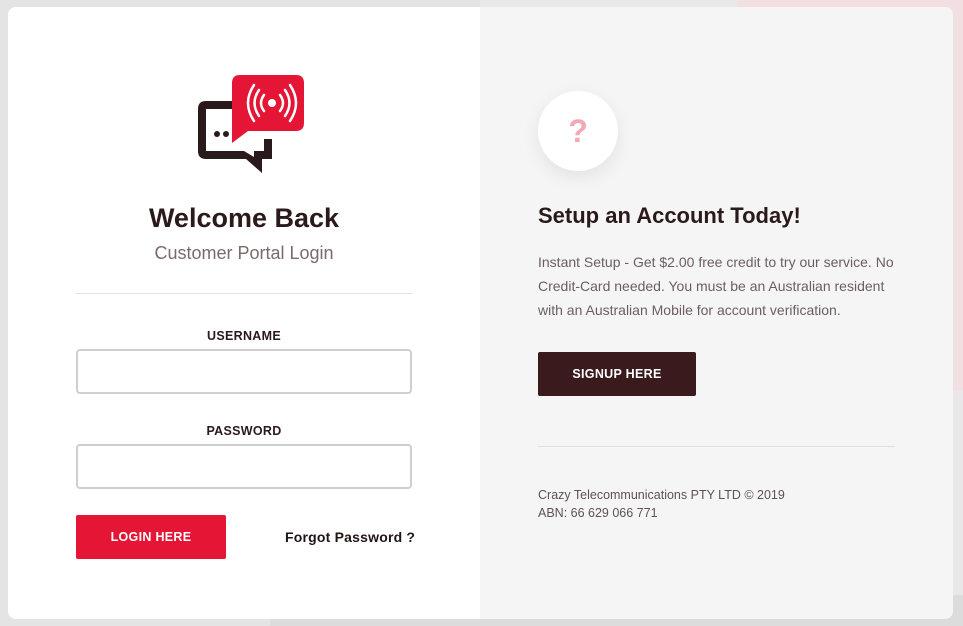 The width and height of the screenshot is (963, 626). What do you see at coordinates (244, 431) in the screenshot?
I see `password-label: PASSWORD` at bounding box center [244, 431].